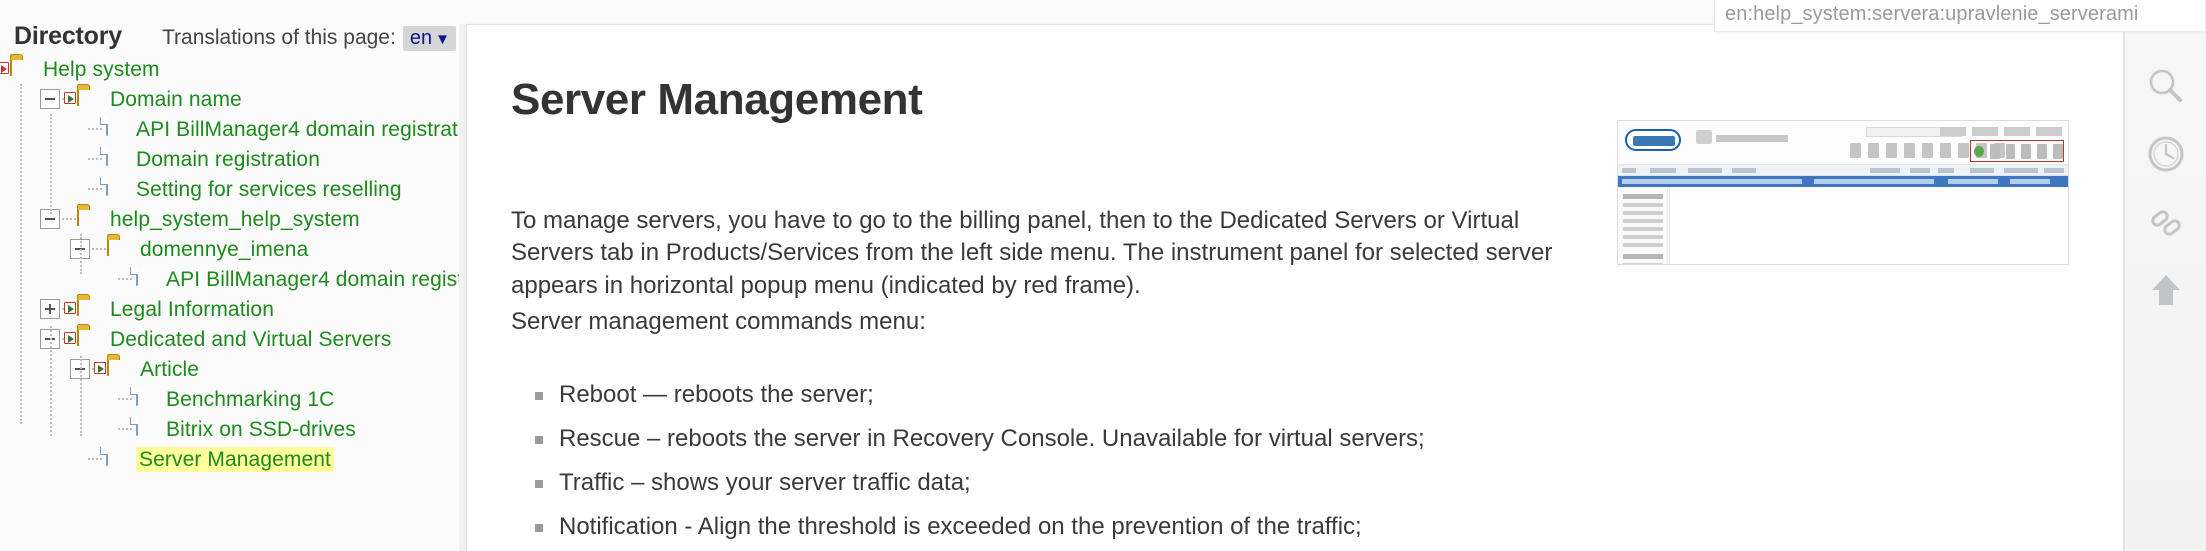 The image size is (2206, 551). Describe the element at coordinates (250, 399) in the screenshot. I see `tree-item-label: Benchmarking 1C` at that location.